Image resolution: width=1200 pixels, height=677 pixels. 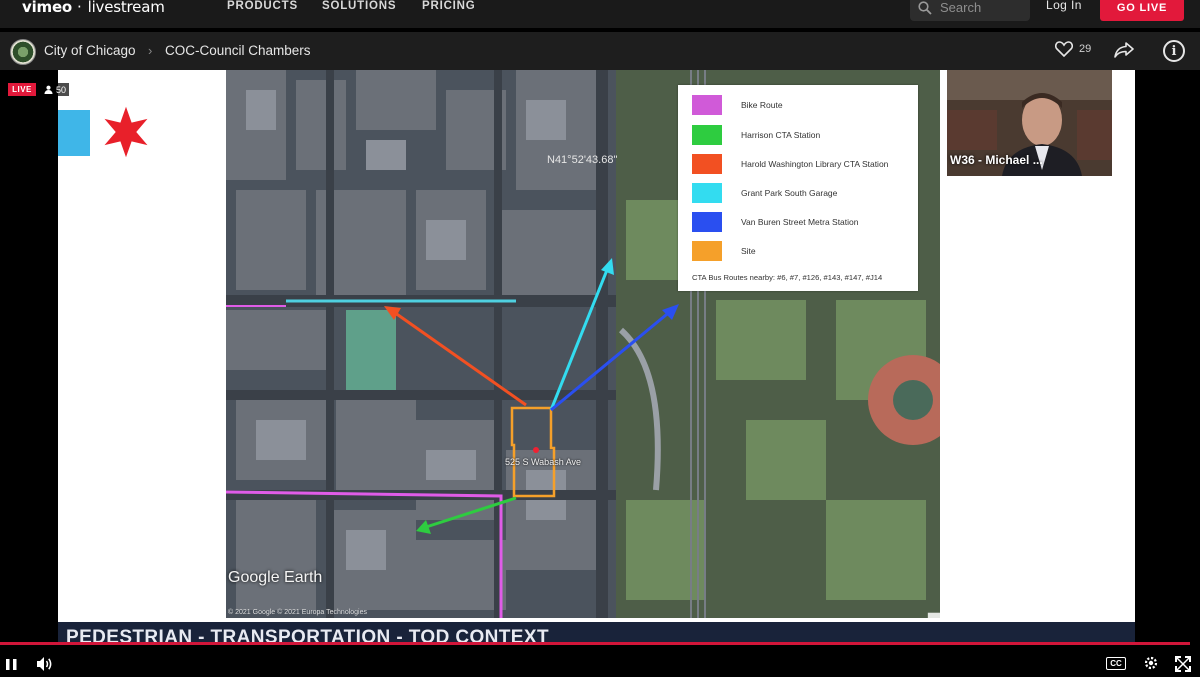 I want to click on live-badge: LIVE, so click(x=22, y=89).